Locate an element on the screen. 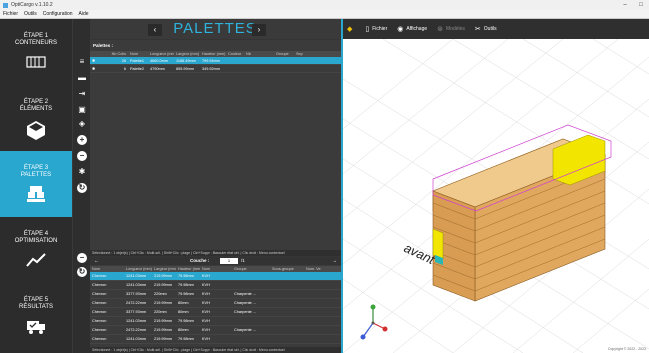 This screenshot has width=649, height=353. menu-outils: Outils is located at coordinates (30, 14).